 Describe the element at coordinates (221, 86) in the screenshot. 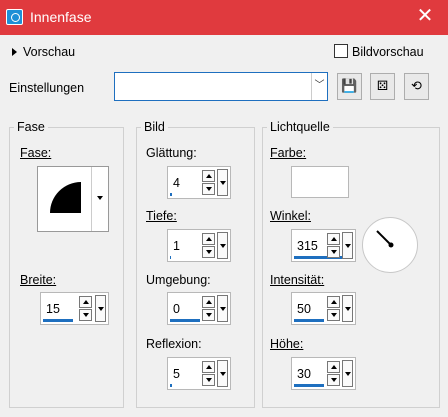

I see `settings-dropdown: ﹀` at that location.